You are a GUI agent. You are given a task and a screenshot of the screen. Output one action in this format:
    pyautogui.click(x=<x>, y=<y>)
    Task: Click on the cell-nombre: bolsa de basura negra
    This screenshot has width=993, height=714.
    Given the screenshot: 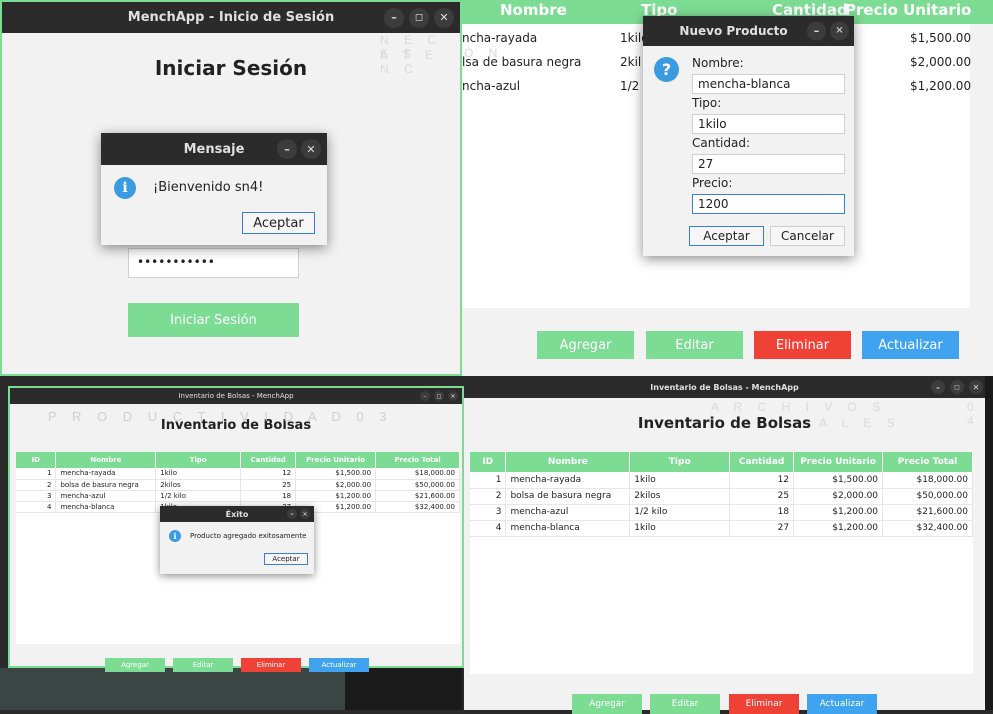 What is the action you would take?
    pyautogui.click(x=106, y=484)
    